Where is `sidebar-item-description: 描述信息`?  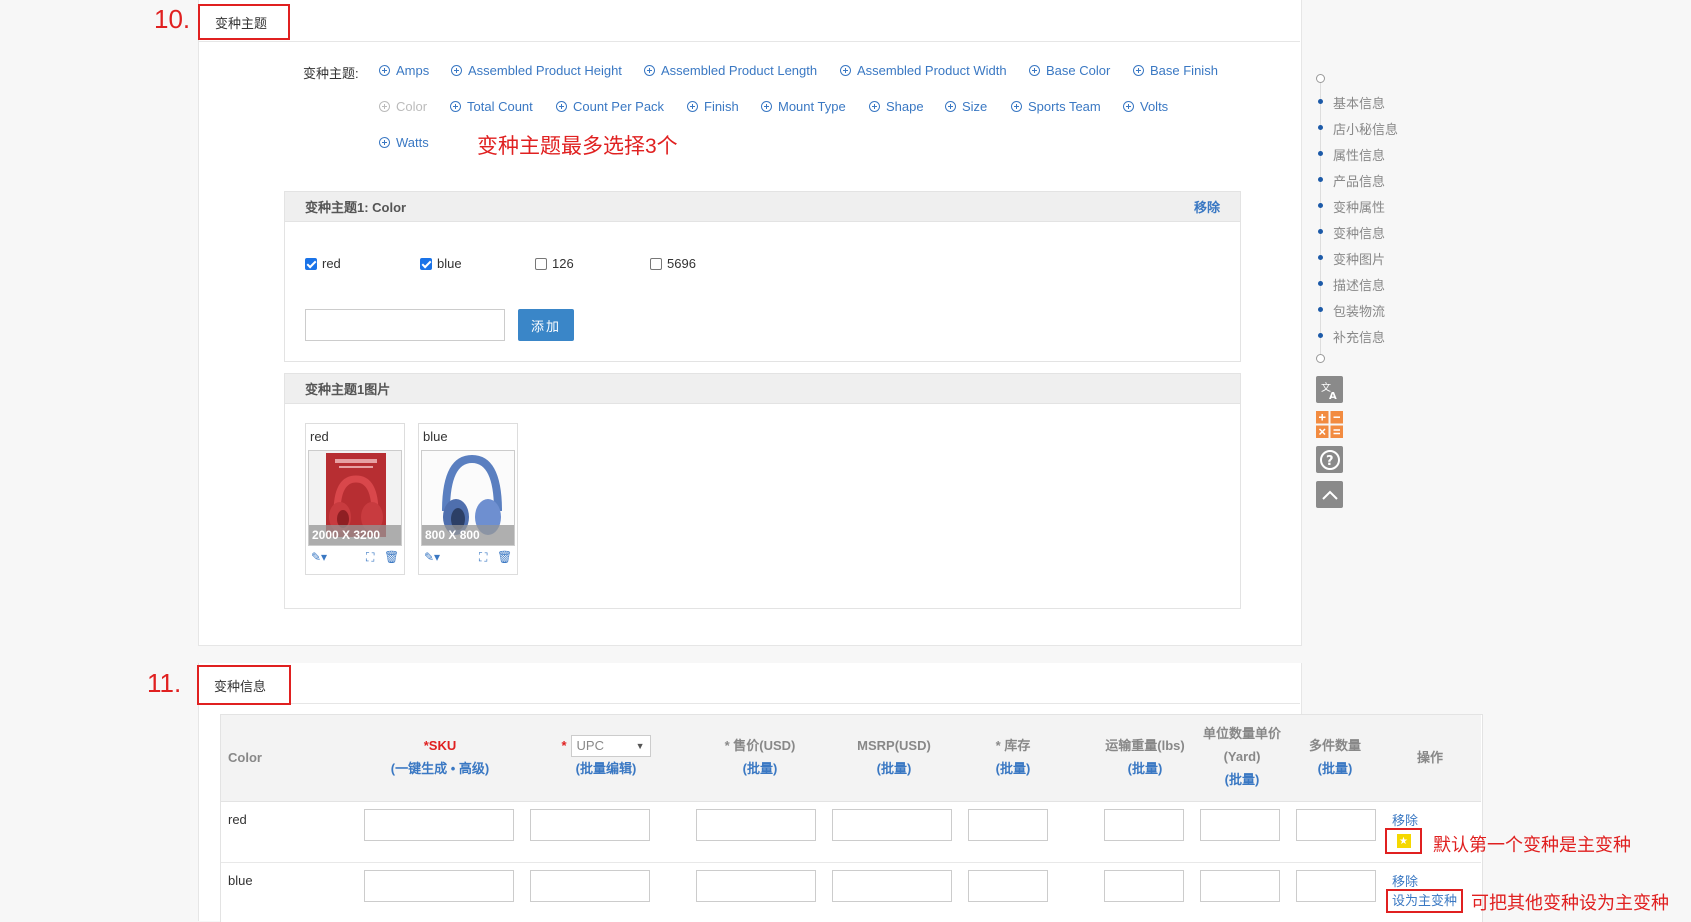
sidebar-item-description: 描述信息 is located at coordinates (1359, 284).